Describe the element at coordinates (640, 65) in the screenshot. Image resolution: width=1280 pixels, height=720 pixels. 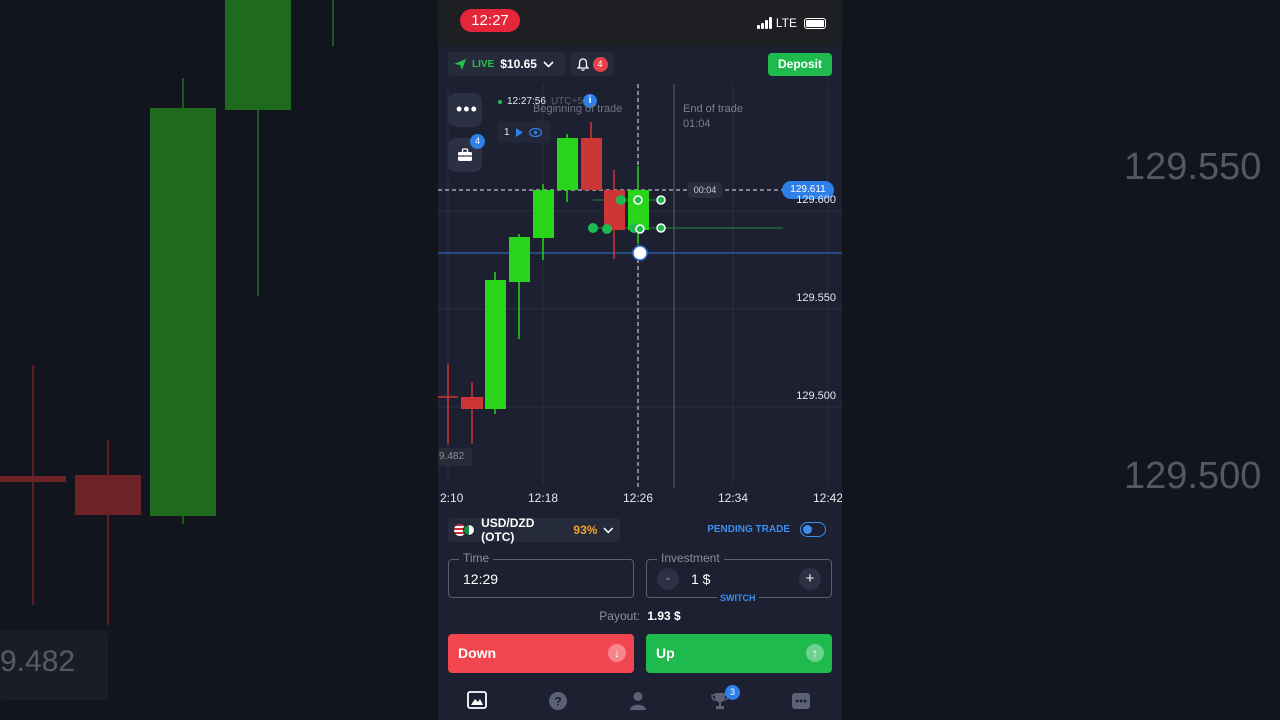
I see `top-bar: LIVE $10.65 4 Deposit` at that location.